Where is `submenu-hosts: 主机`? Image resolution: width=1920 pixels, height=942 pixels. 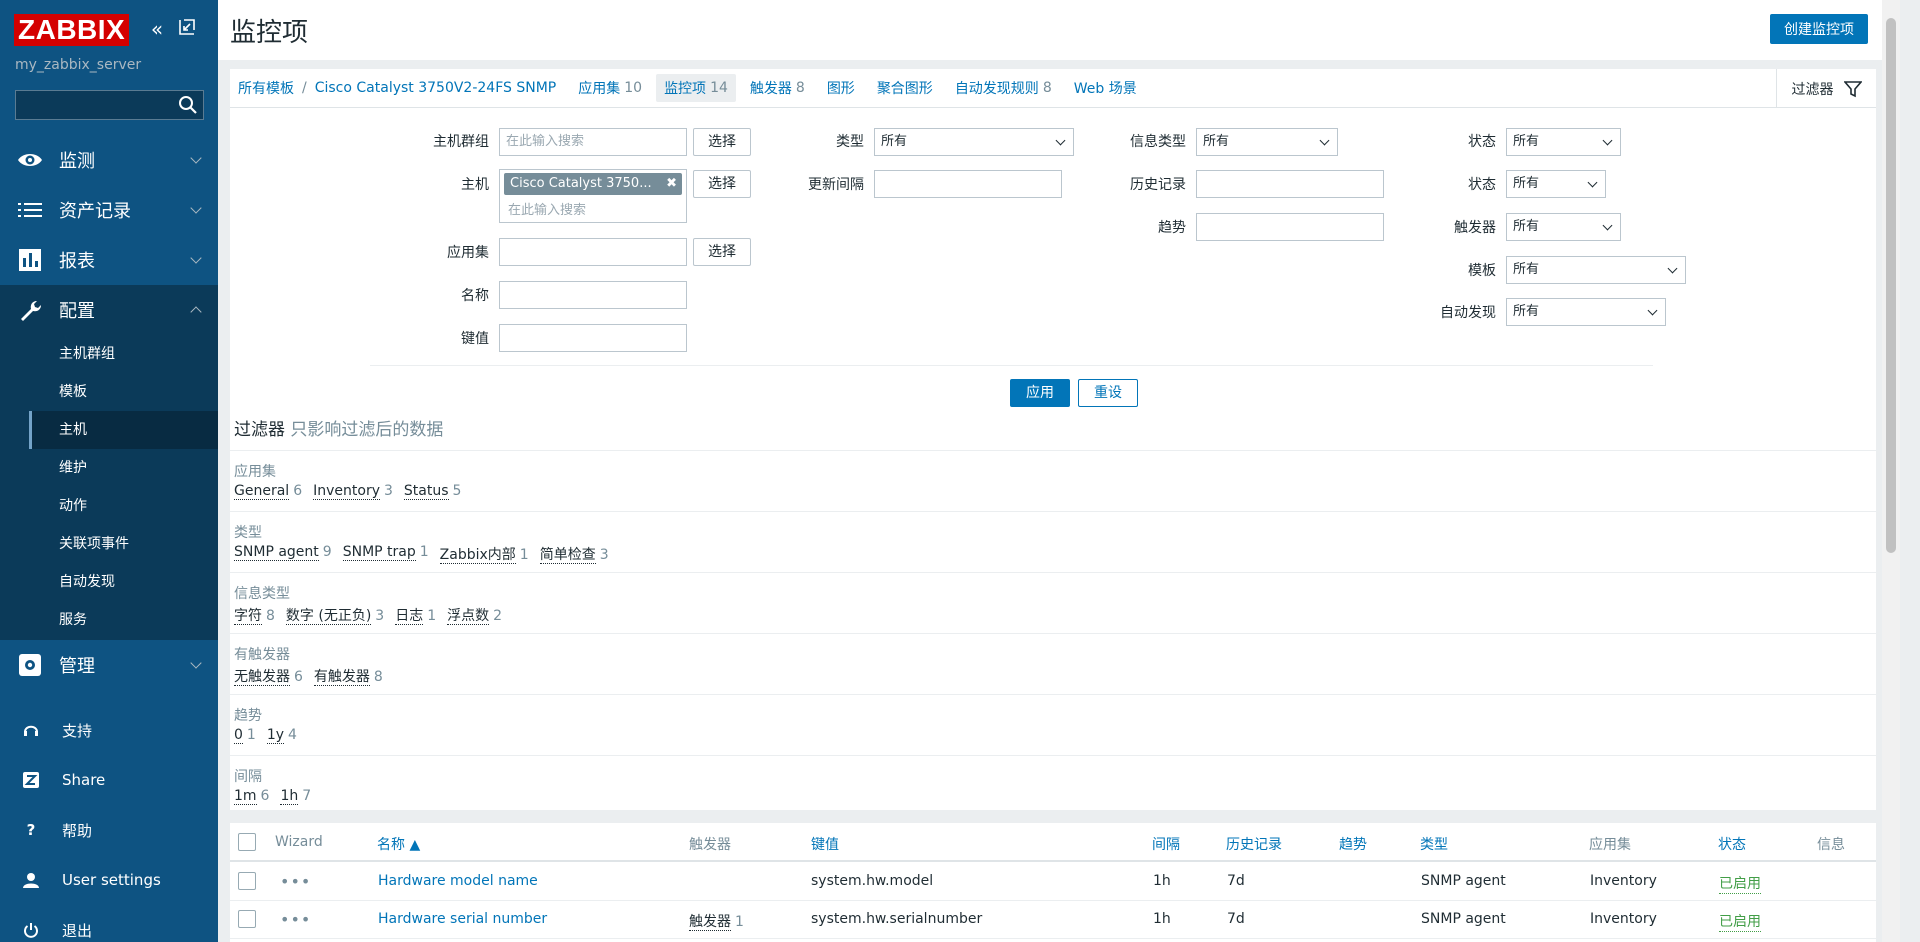
submenu-hosts: 主机 is located at coordinates (123, 430).